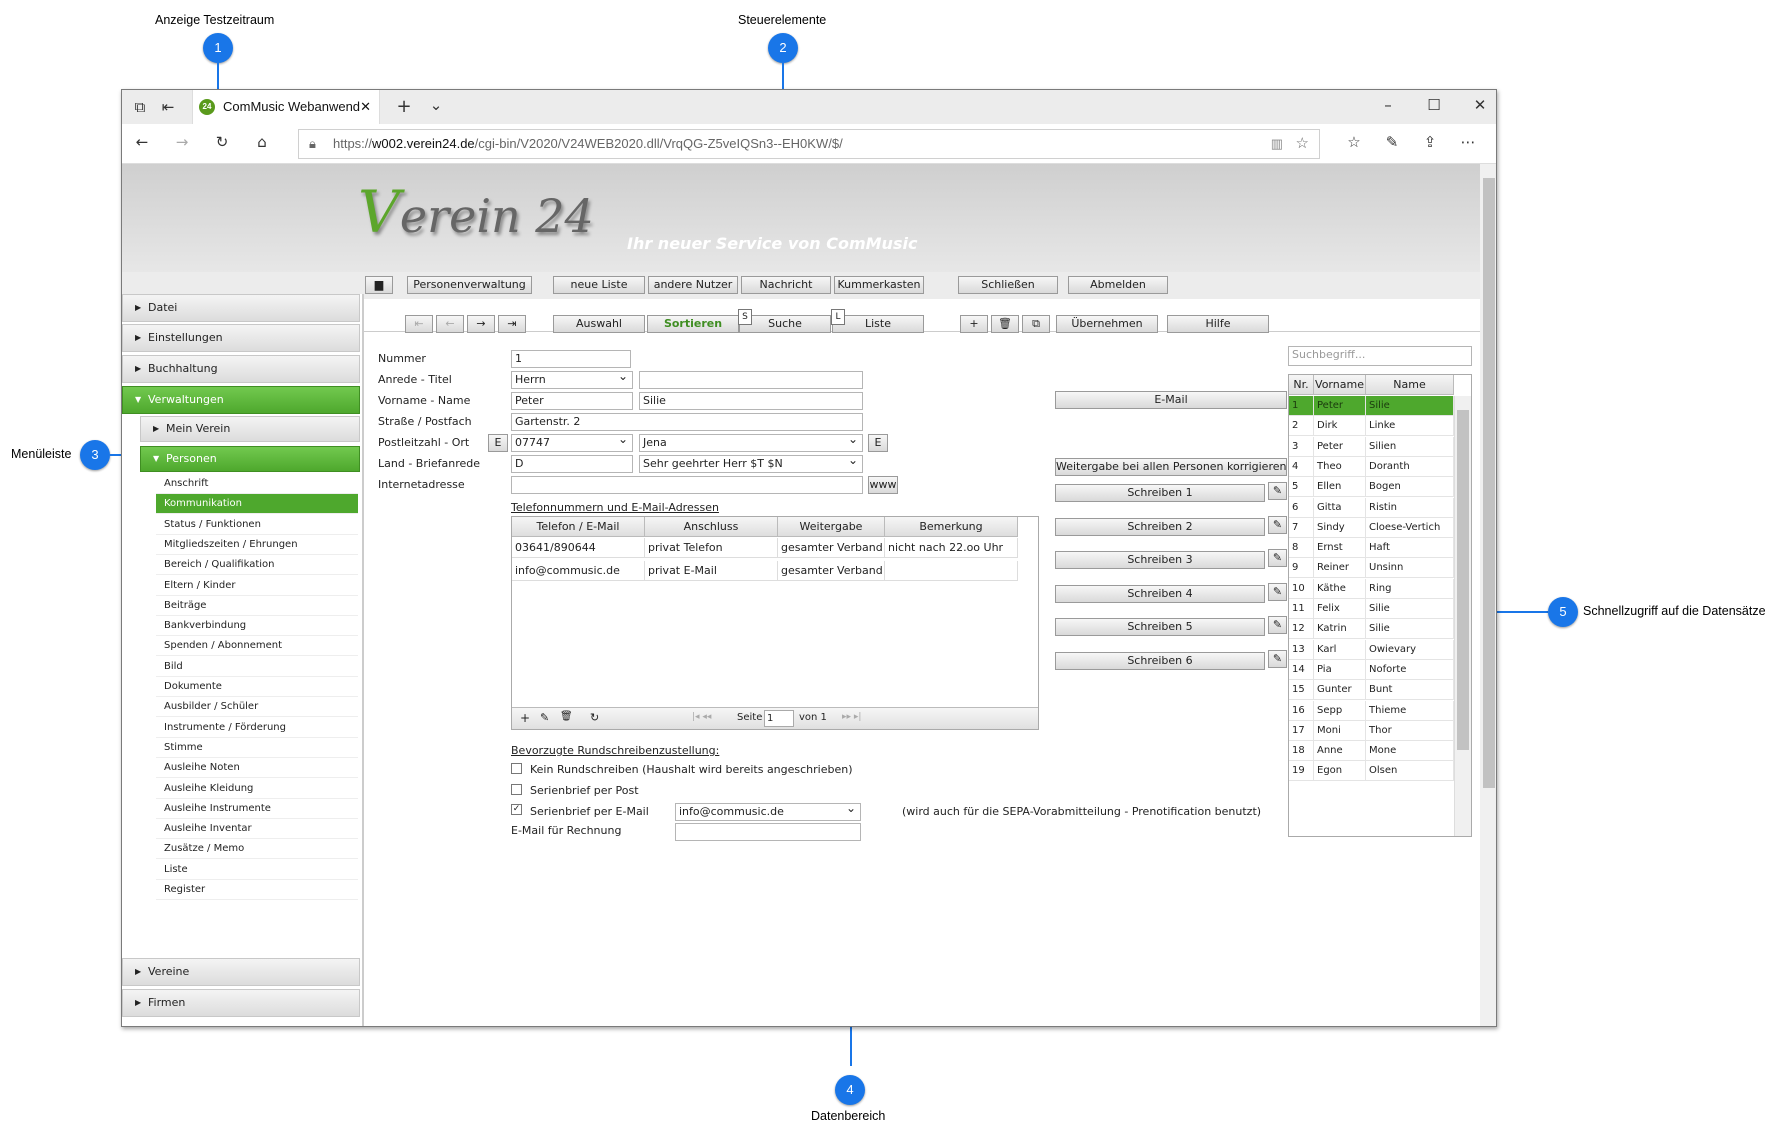 The height and width of the screenshot is (1134, 1779). What do you see at coordinates (1301, 527) in the screenshot?
I see `quick-cell: 7` at bounding box center [1301, 527].